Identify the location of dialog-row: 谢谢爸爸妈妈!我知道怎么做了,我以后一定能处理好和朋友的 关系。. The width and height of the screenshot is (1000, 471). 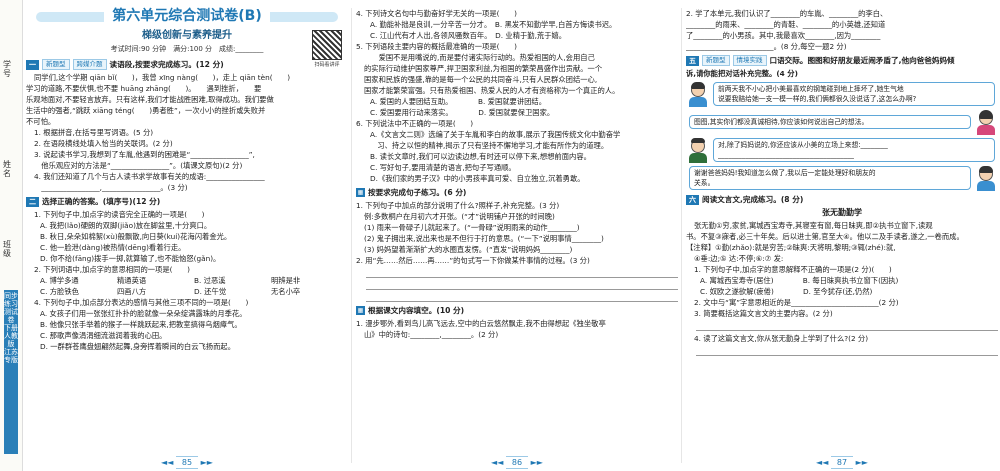
(842, 178).